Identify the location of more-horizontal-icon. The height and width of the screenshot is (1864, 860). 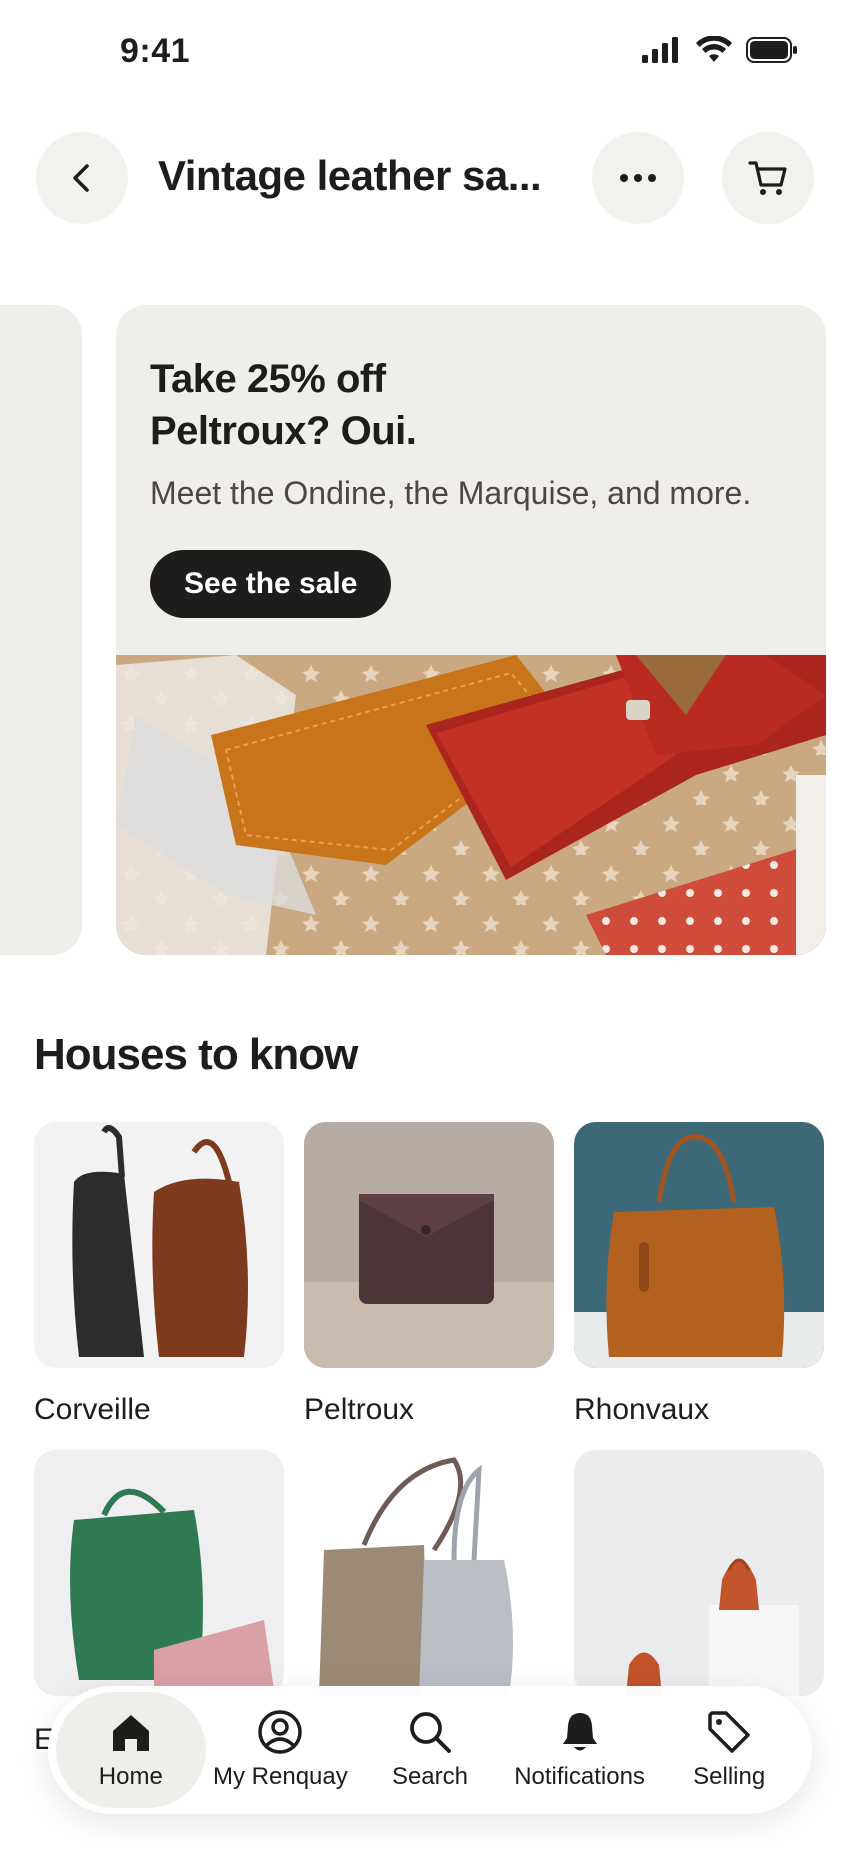
(638, 178).